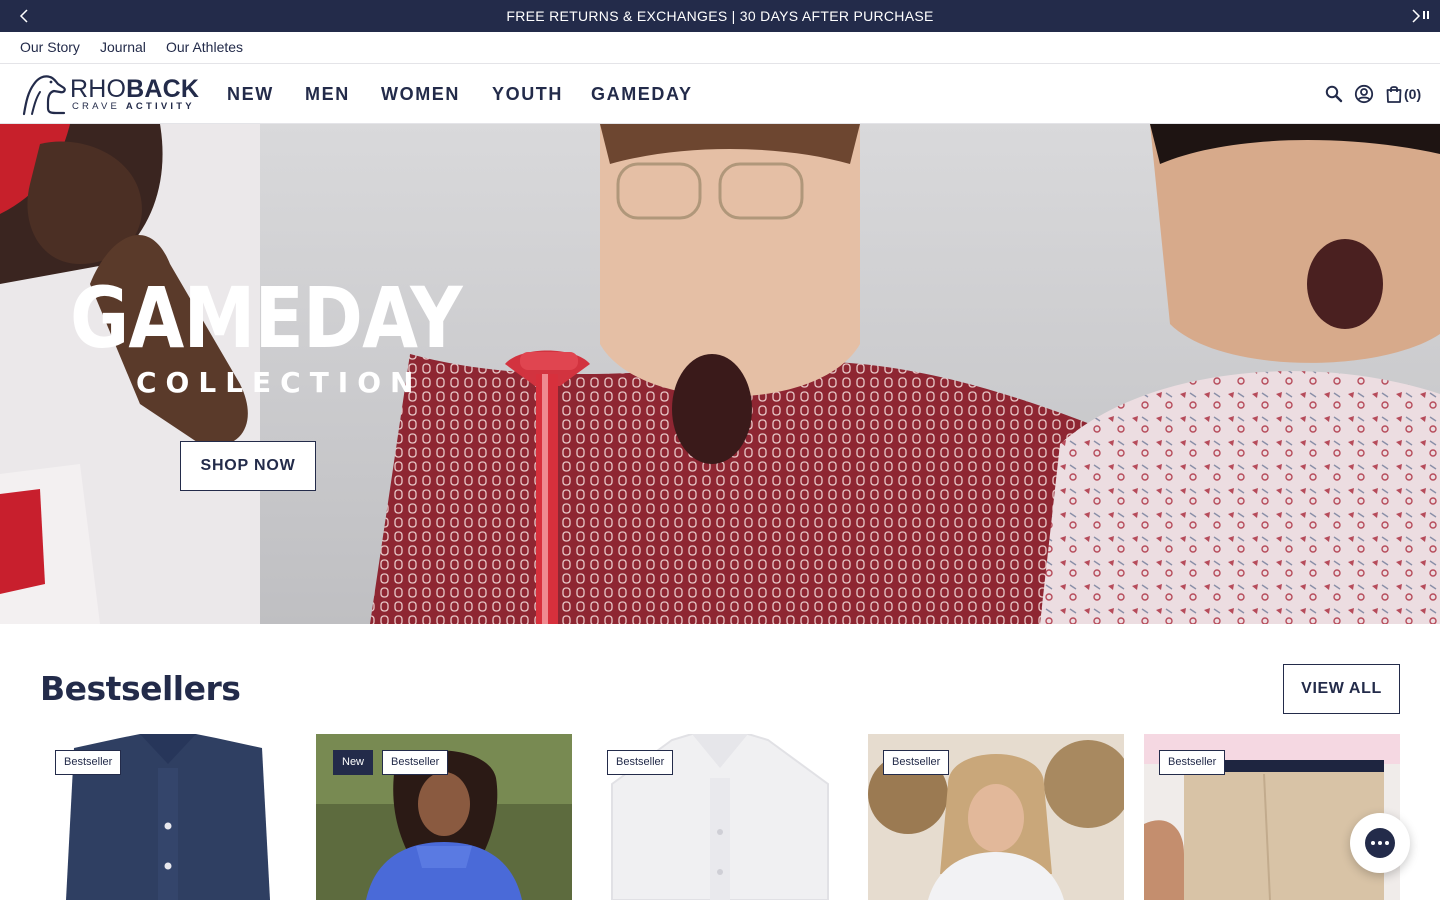 The height and width of the screenshot is (900, 1440). What do you see at coordinates (140, 688) in the screenshot?
I see `section-title: Bestsellers` at bounding box center [140, 688].